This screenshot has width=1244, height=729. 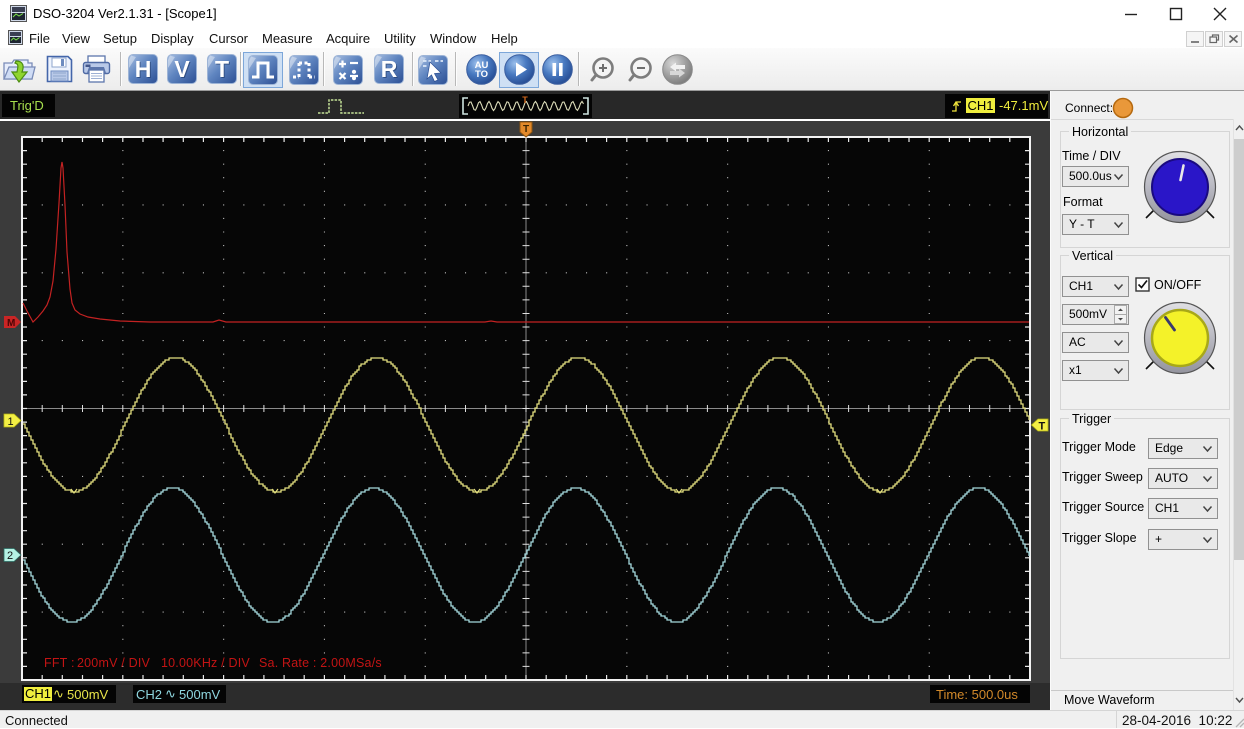 What do you see at coordinates (389, 69) in the screenshot?
I see `svg-text: R` at bounding box center [389, 69].